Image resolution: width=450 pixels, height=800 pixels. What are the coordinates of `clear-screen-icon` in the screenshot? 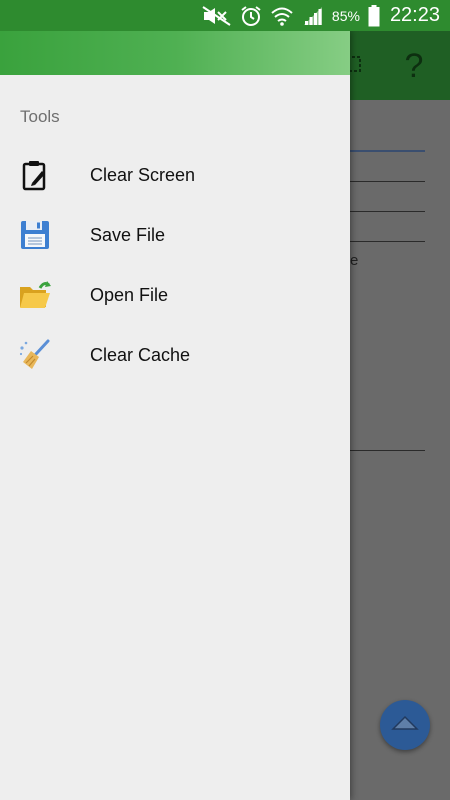 It's located at (35, 175).